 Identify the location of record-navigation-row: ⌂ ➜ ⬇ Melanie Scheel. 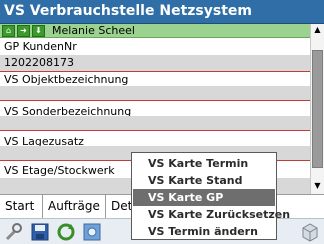
(155, 31).